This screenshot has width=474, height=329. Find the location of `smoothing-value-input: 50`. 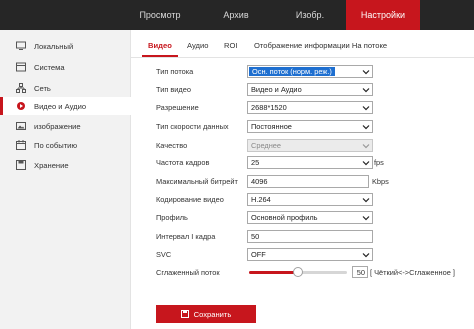

smoothing-value-input: 50 is located at coordinates (360, 272).